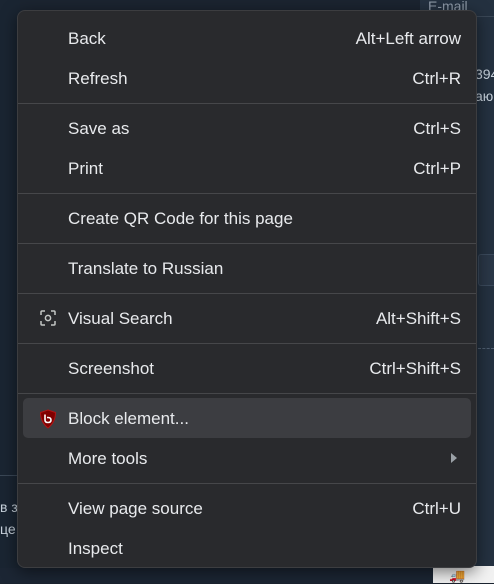  I want to click on menu-item-label: Print, so click(85, 168).